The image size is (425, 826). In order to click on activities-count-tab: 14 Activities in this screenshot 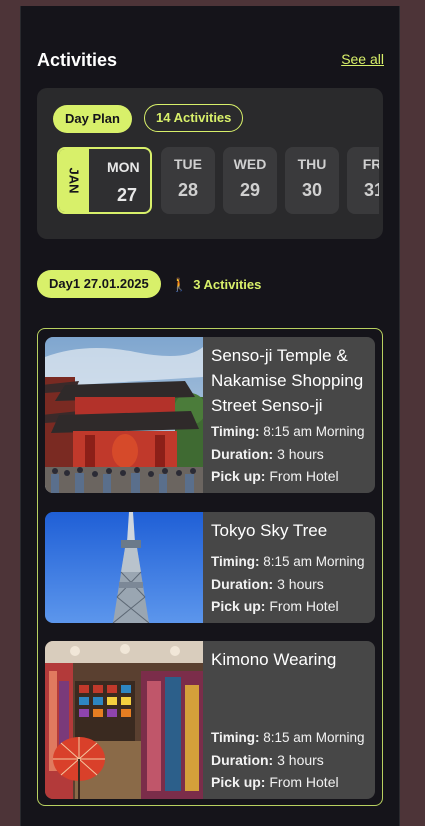, I will do `click(194, 118)`.